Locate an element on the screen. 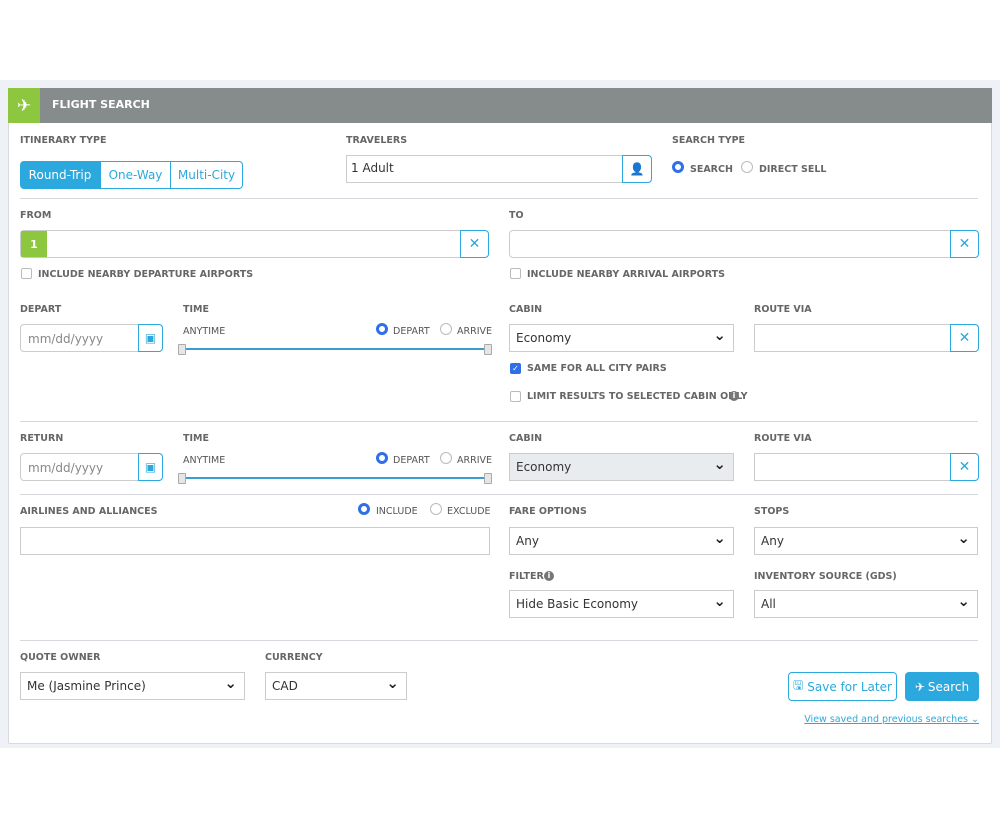 Image resolution: width=1000 pixels, height=830 pixels. search-button: ✈ Search is located at coordinates (942, 686).